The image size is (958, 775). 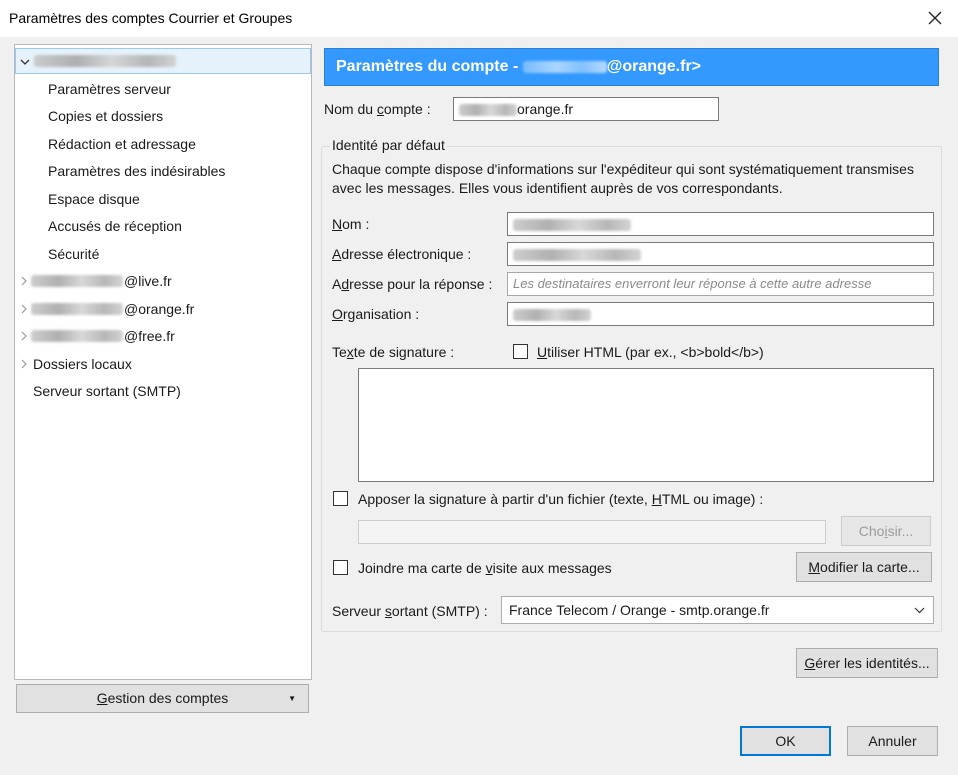 I want to click on cancel-button: Annuler, so click(x=892, y=741).